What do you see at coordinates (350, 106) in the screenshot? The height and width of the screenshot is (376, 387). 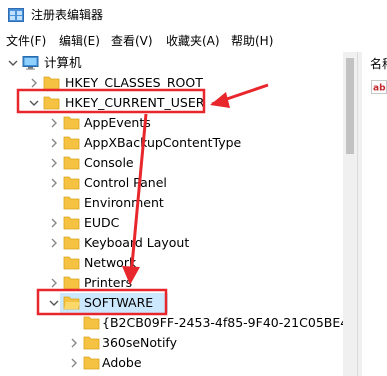 I see `scrollbar-thumb` at bounding box center [350, 106].